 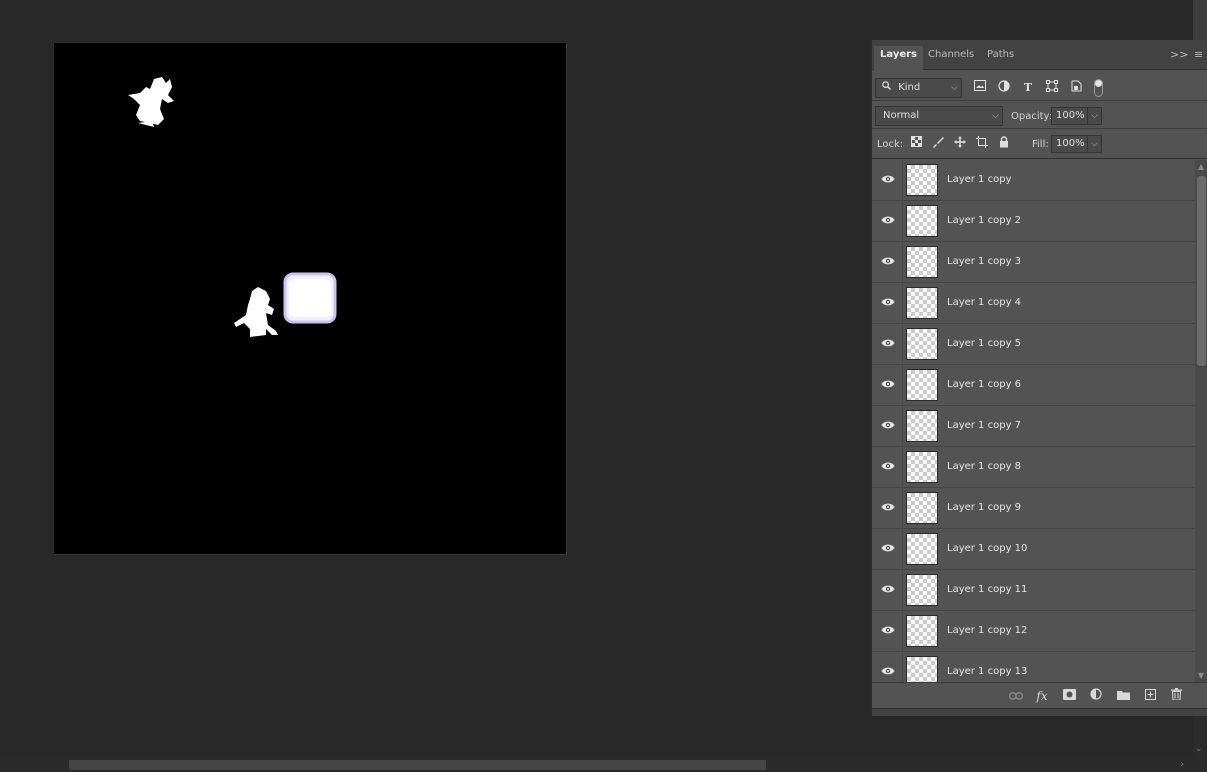 I want to click on character-sprite-top, so click(x=151, y=102).